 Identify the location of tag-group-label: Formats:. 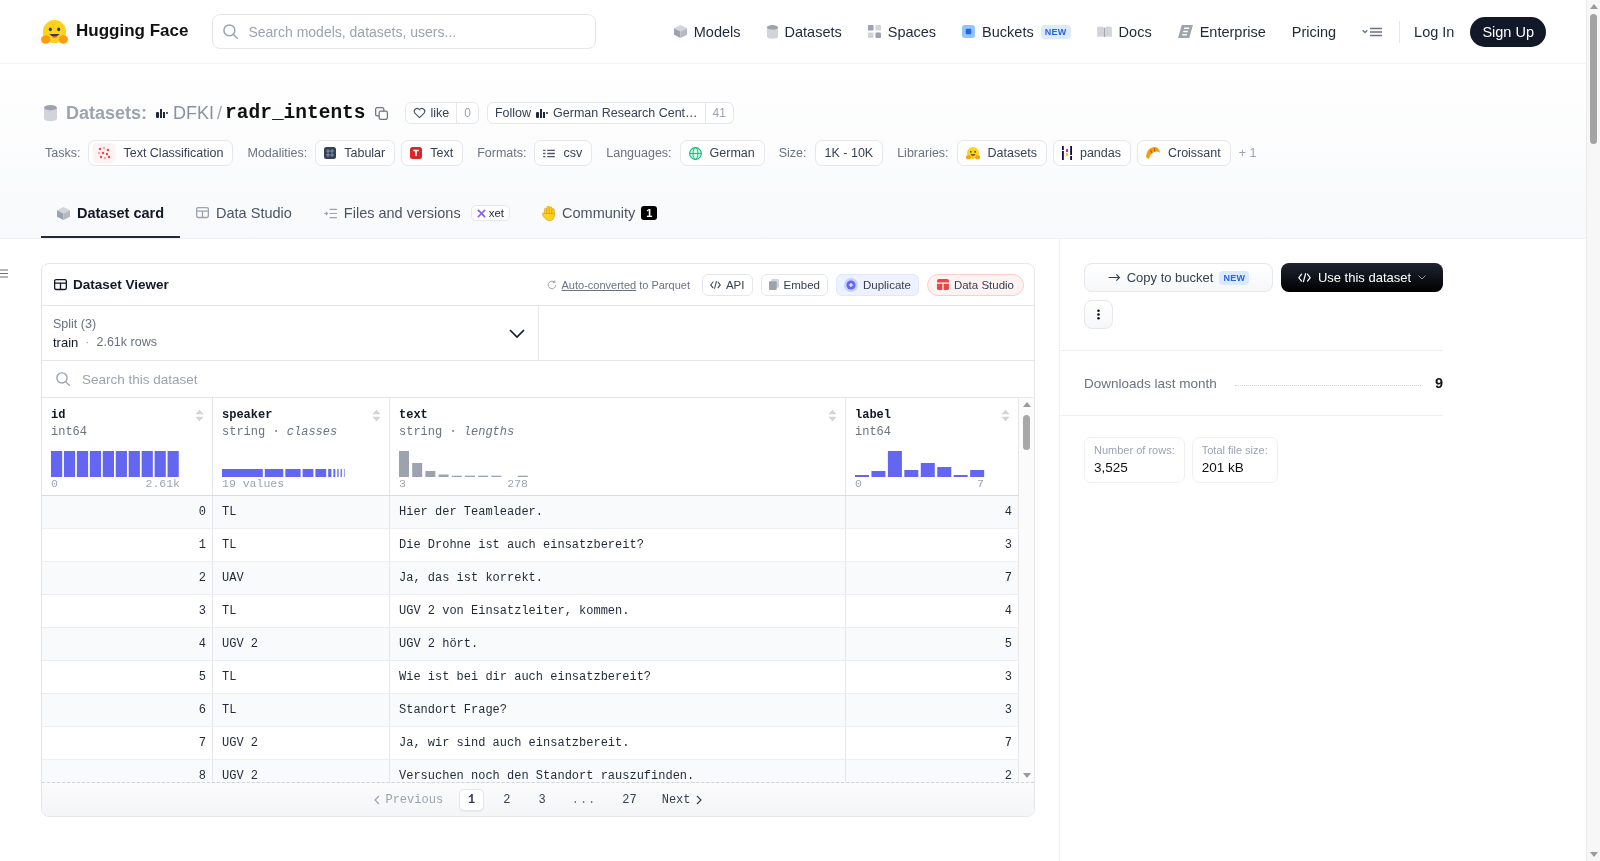
(502, 153).